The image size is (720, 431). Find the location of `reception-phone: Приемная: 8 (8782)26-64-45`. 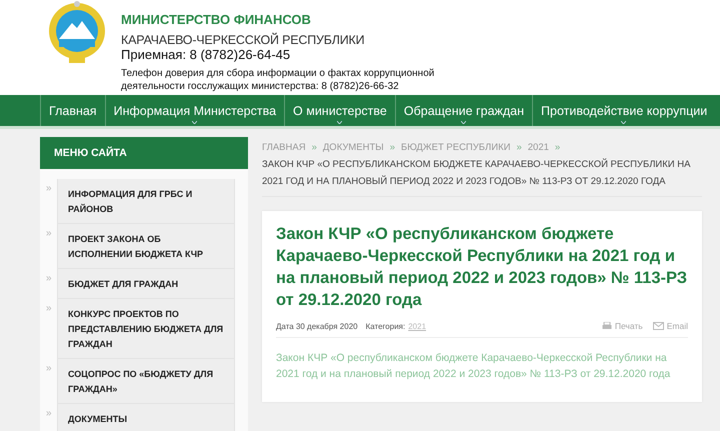

reception-phone: Приемная: 8 (8782)26-64-45 is located at coordinates (206, 54).